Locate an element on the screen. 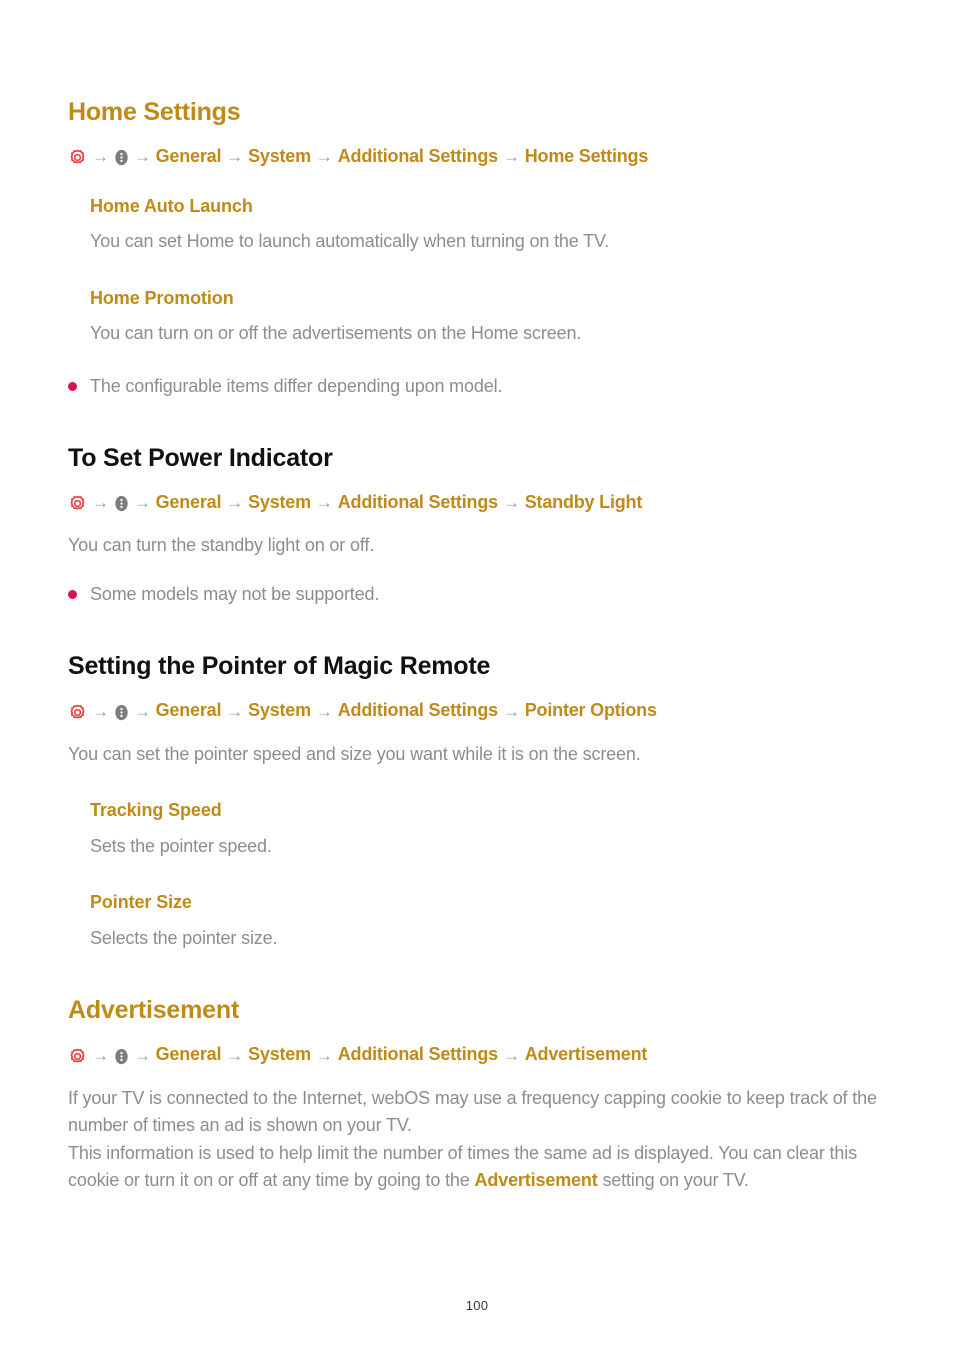 The width and height of the screenshot is (954, 1351). page-number: 100 is located at coordinates (477, 1305).